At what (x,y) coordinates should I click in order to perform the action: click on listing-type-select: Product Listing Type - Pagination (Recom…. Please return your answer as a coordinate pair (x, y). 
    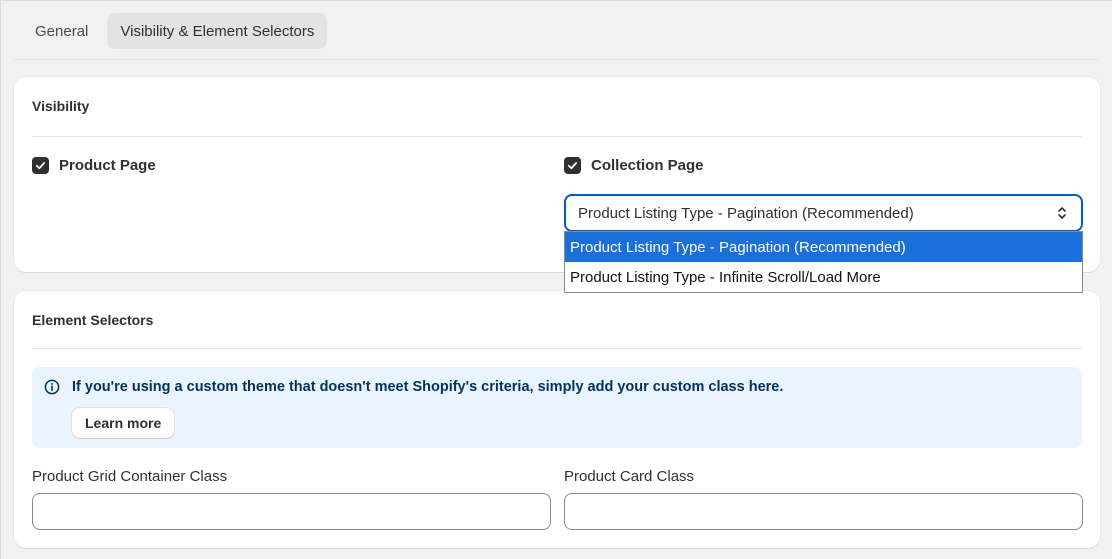
    Looking at the image, I should click on (823, 213).